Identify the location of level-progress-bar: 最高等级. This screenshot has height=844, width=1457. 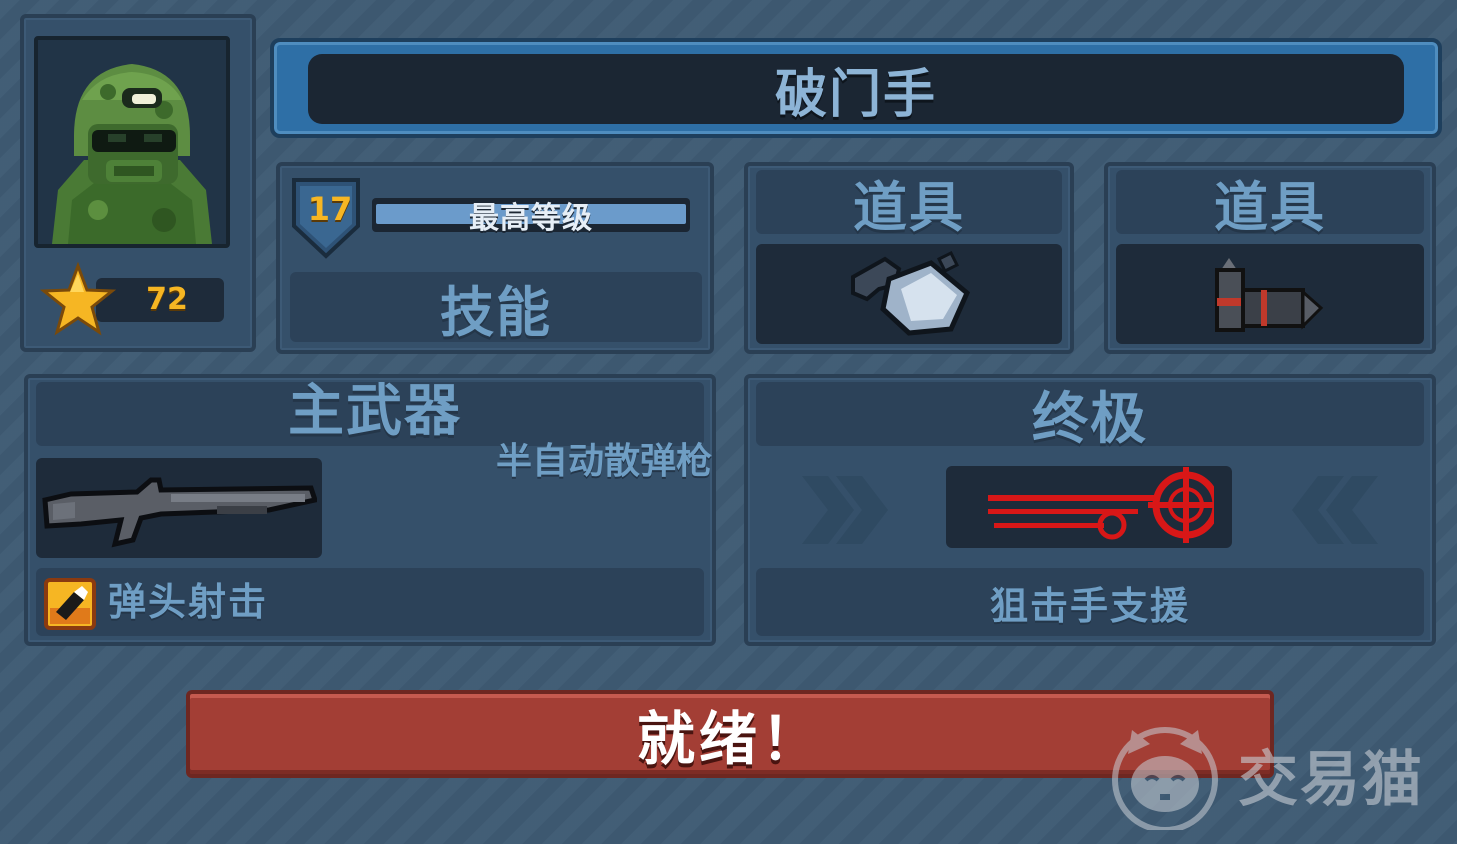
(531, 217).